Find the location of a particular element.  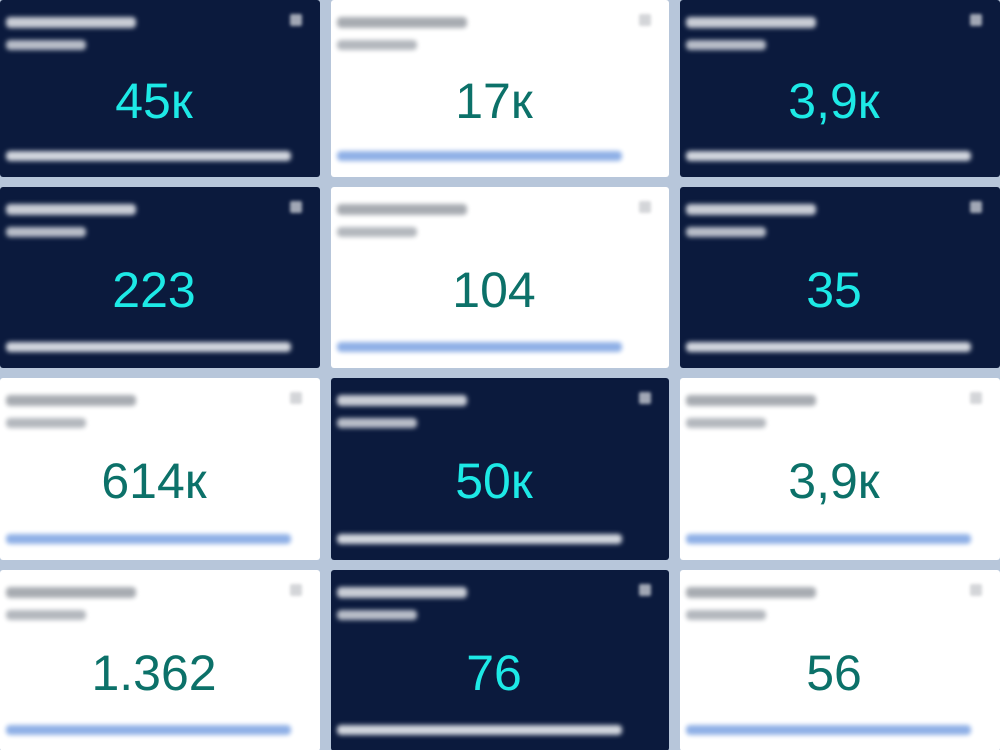

kpi-value: 1.362 is located at coordinates (154, 673).